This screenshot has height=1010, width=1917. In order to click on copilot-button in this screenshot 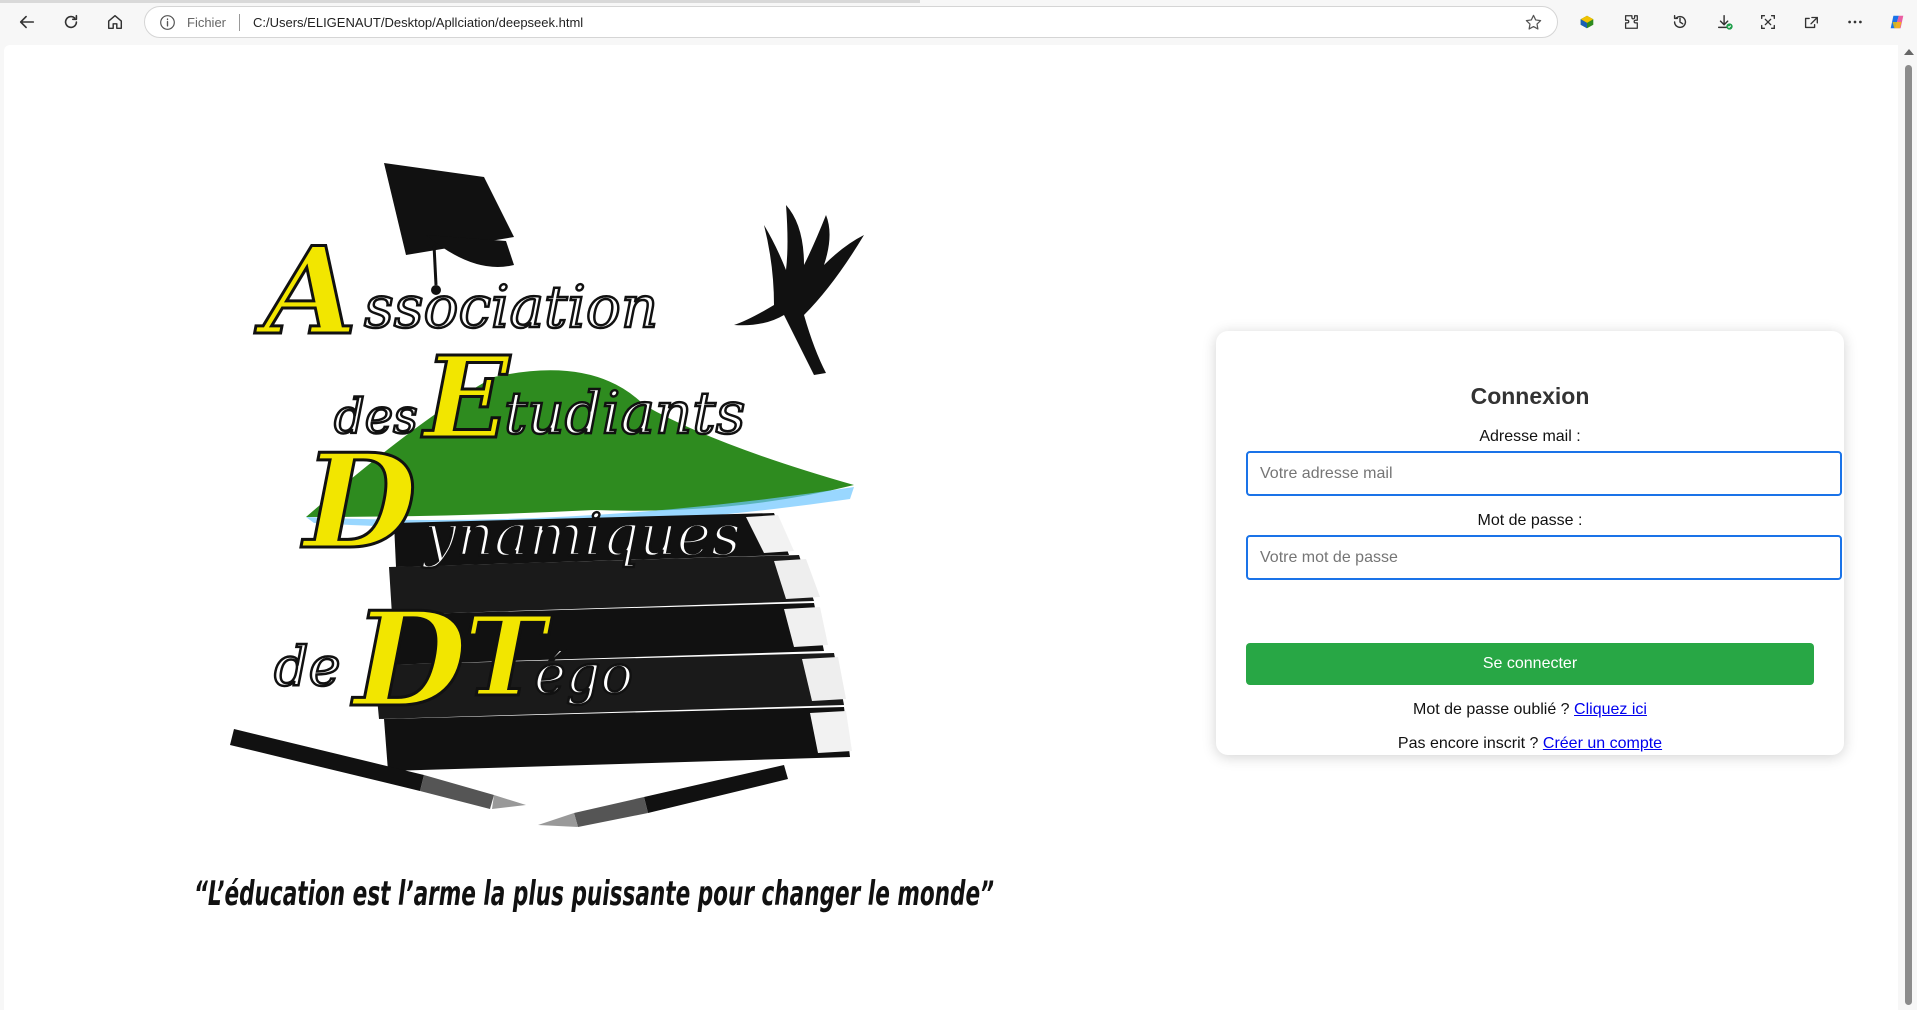, I will do `click(1897, 22)`.